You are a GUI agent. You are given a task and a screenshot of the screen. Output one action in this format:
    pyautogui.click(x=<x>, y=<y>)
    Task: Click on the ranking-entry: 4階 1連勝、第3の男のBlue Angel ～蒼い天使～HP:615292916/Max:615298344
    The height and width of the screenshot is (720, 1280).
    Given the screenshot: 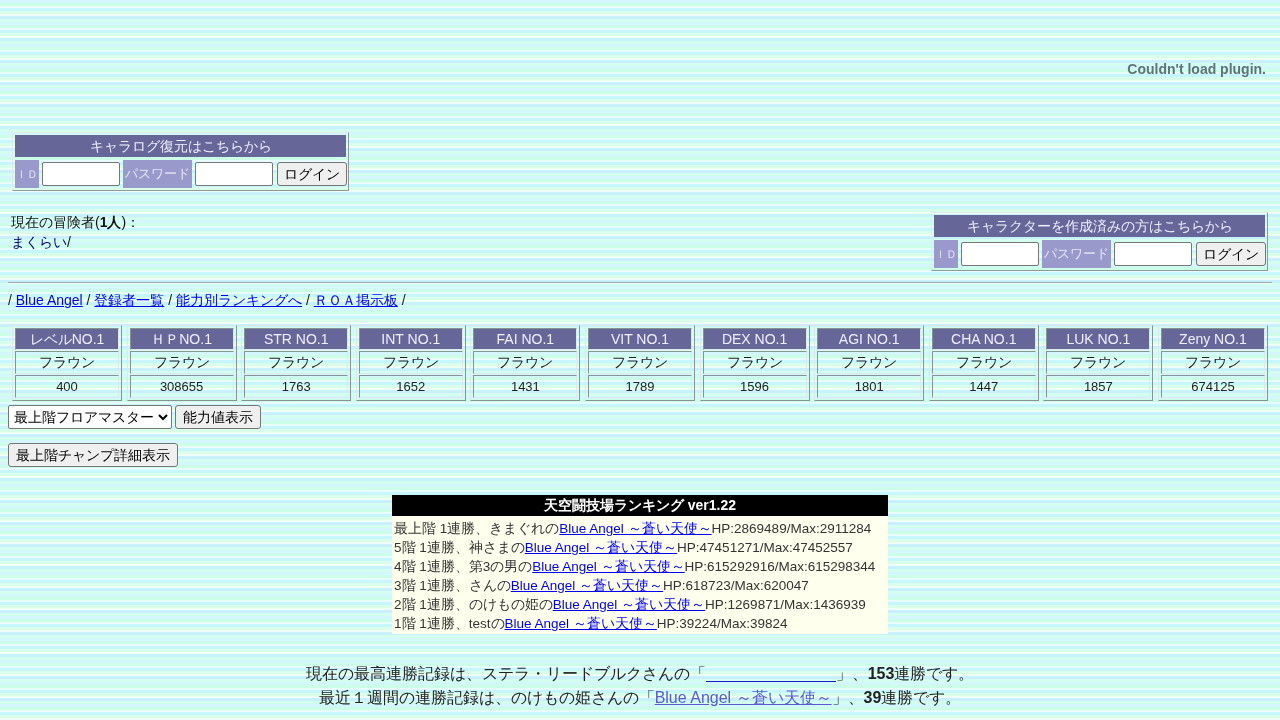 What is the action you would take?
    pyautogui.click(x=635, y=567)
    